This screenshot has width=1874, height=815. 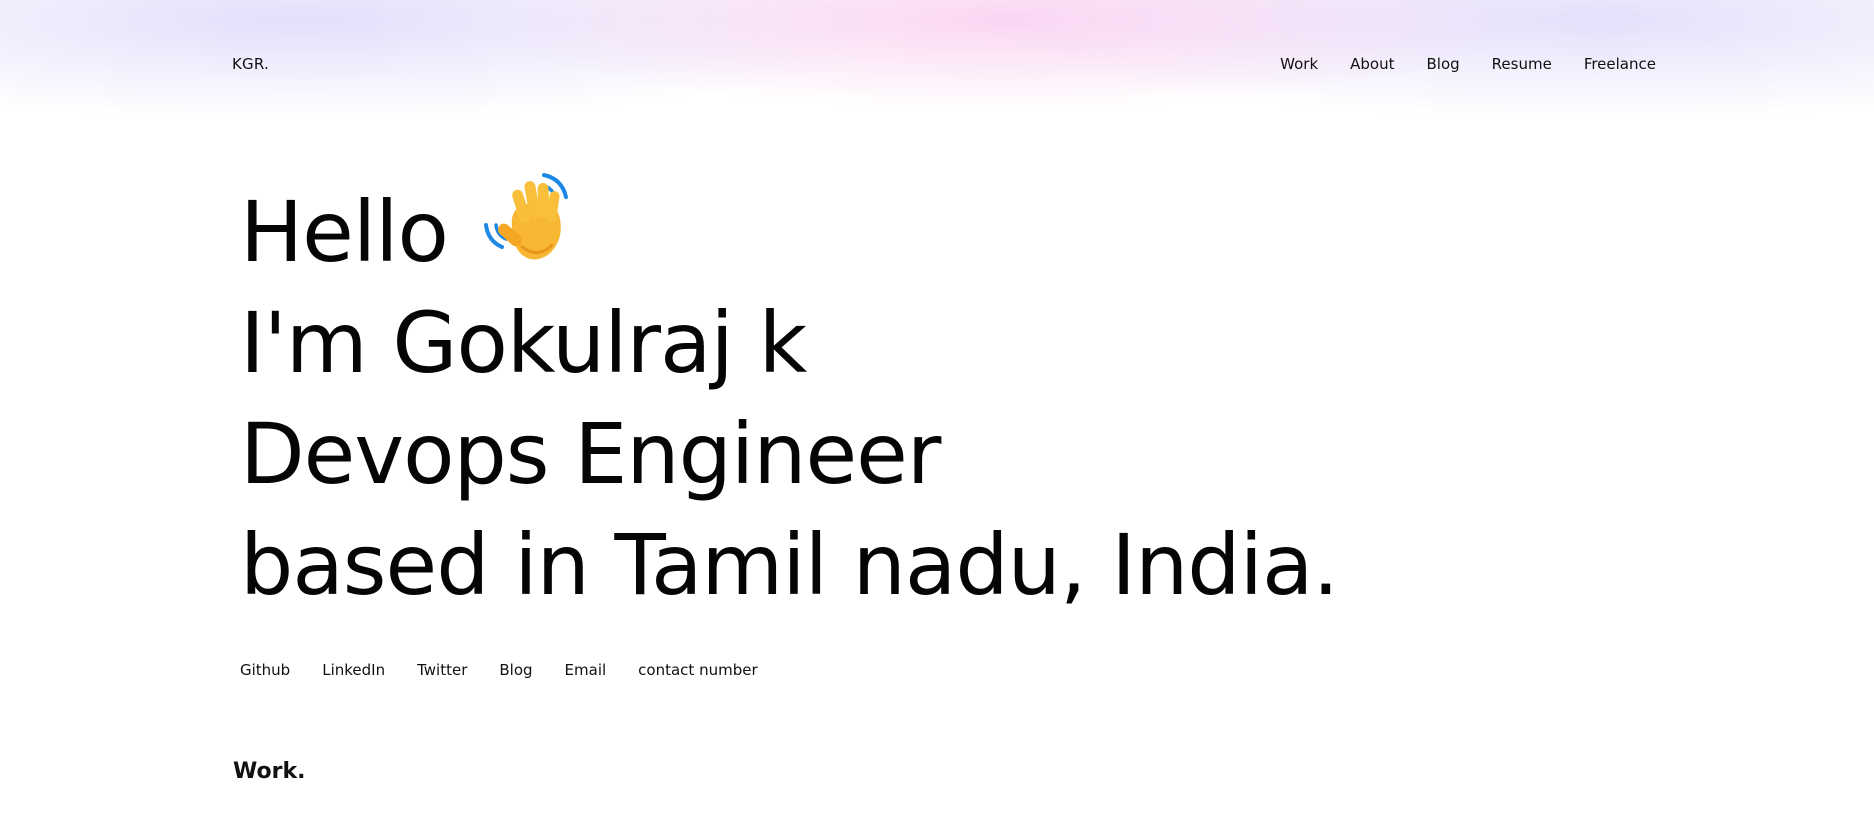 What do you see at coordinates (1620, 64) in the screenshot?
I see `nav-freelance-link: Freelance` at bounding box center [1620, 64].